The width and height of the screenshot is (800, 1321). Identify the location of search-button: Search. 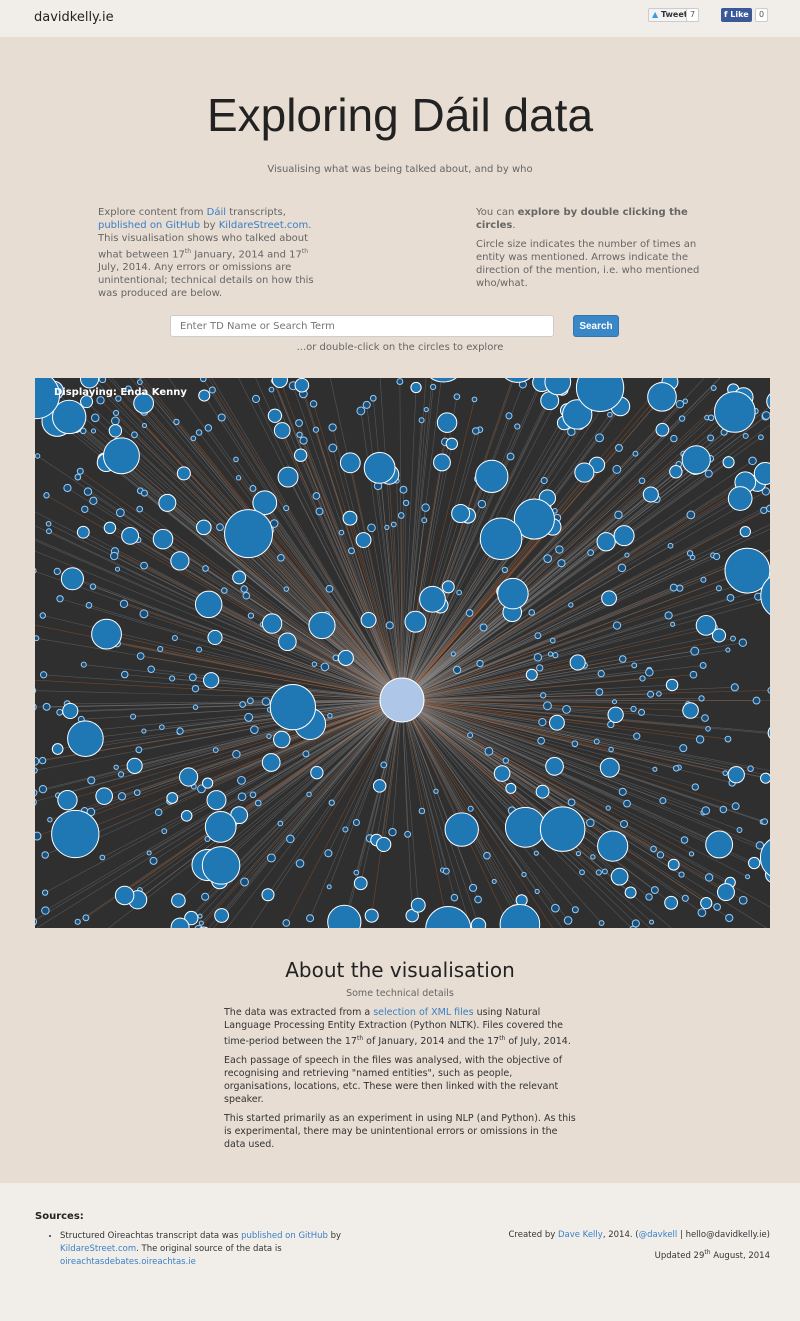
(596, 326).